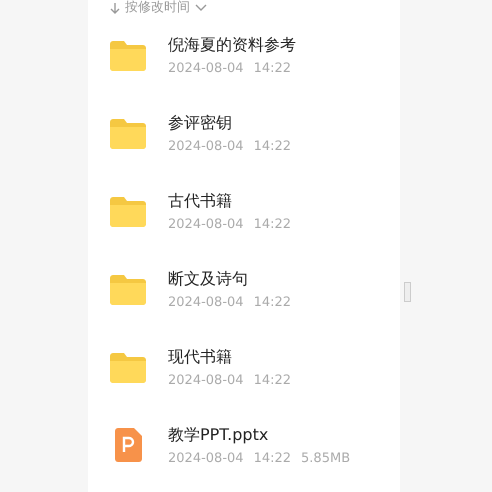 This screenshot has height=492, width=492. Describe the element at coordinates (407, 292) in the screenshot. I see `scroll-handle` at that location.